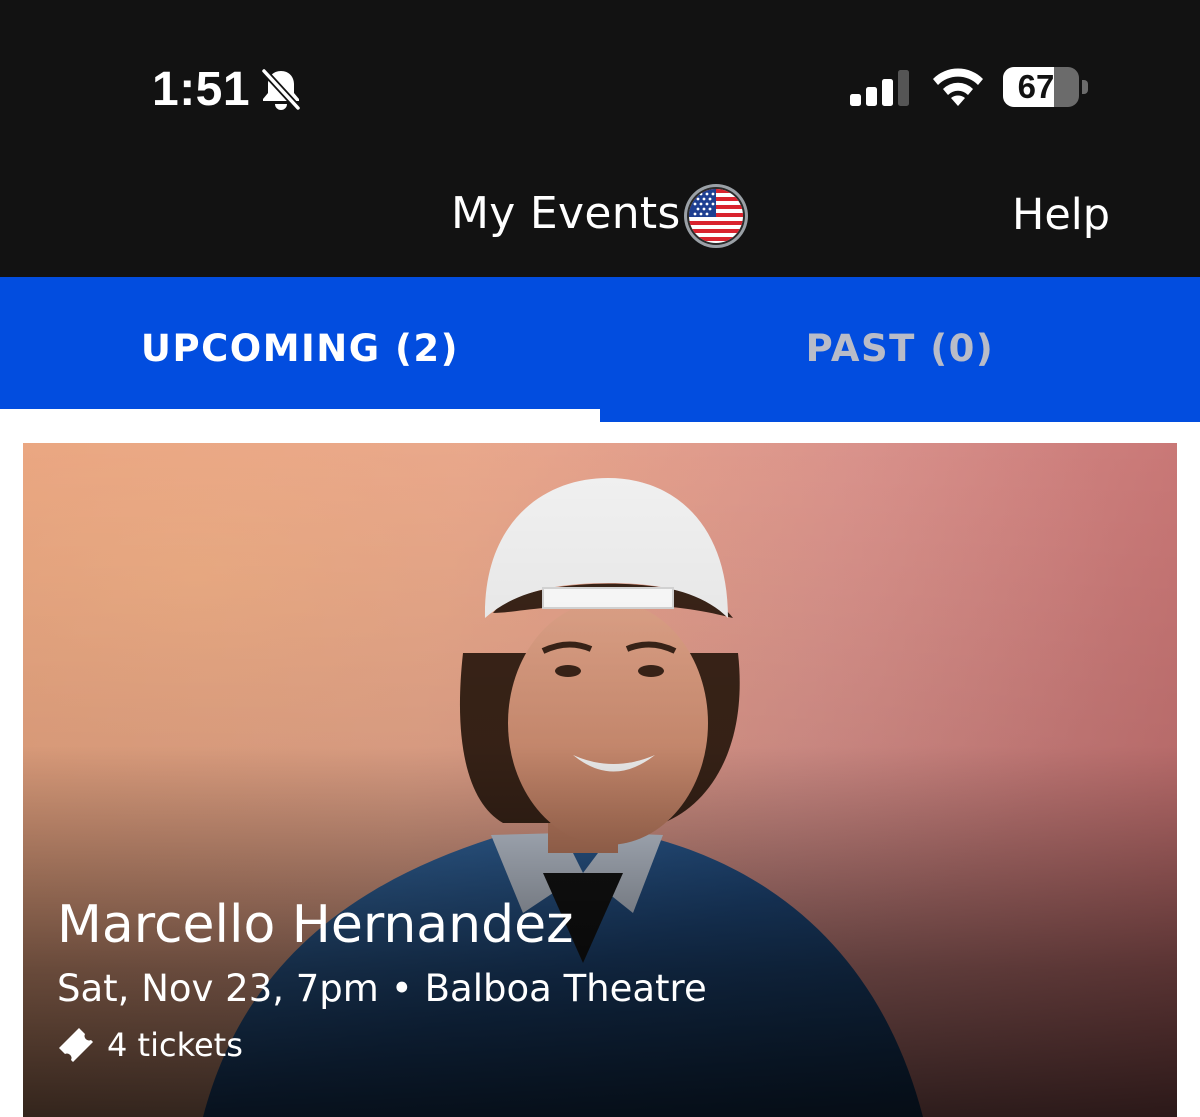 This screenshot has height=1117, width=1200. I want to click on status-time: 1:51, so click(201, 89).